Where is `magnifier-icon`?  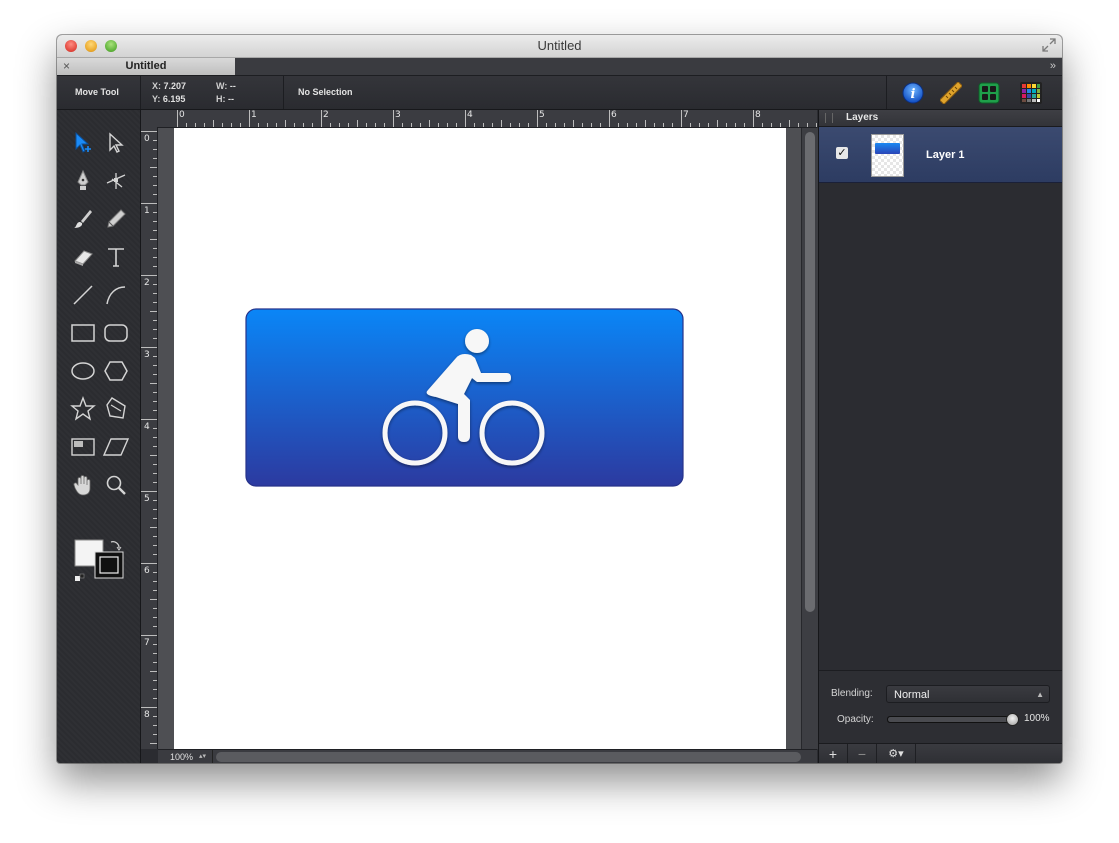 magnifier-icon is located at coordinates (116, 485).